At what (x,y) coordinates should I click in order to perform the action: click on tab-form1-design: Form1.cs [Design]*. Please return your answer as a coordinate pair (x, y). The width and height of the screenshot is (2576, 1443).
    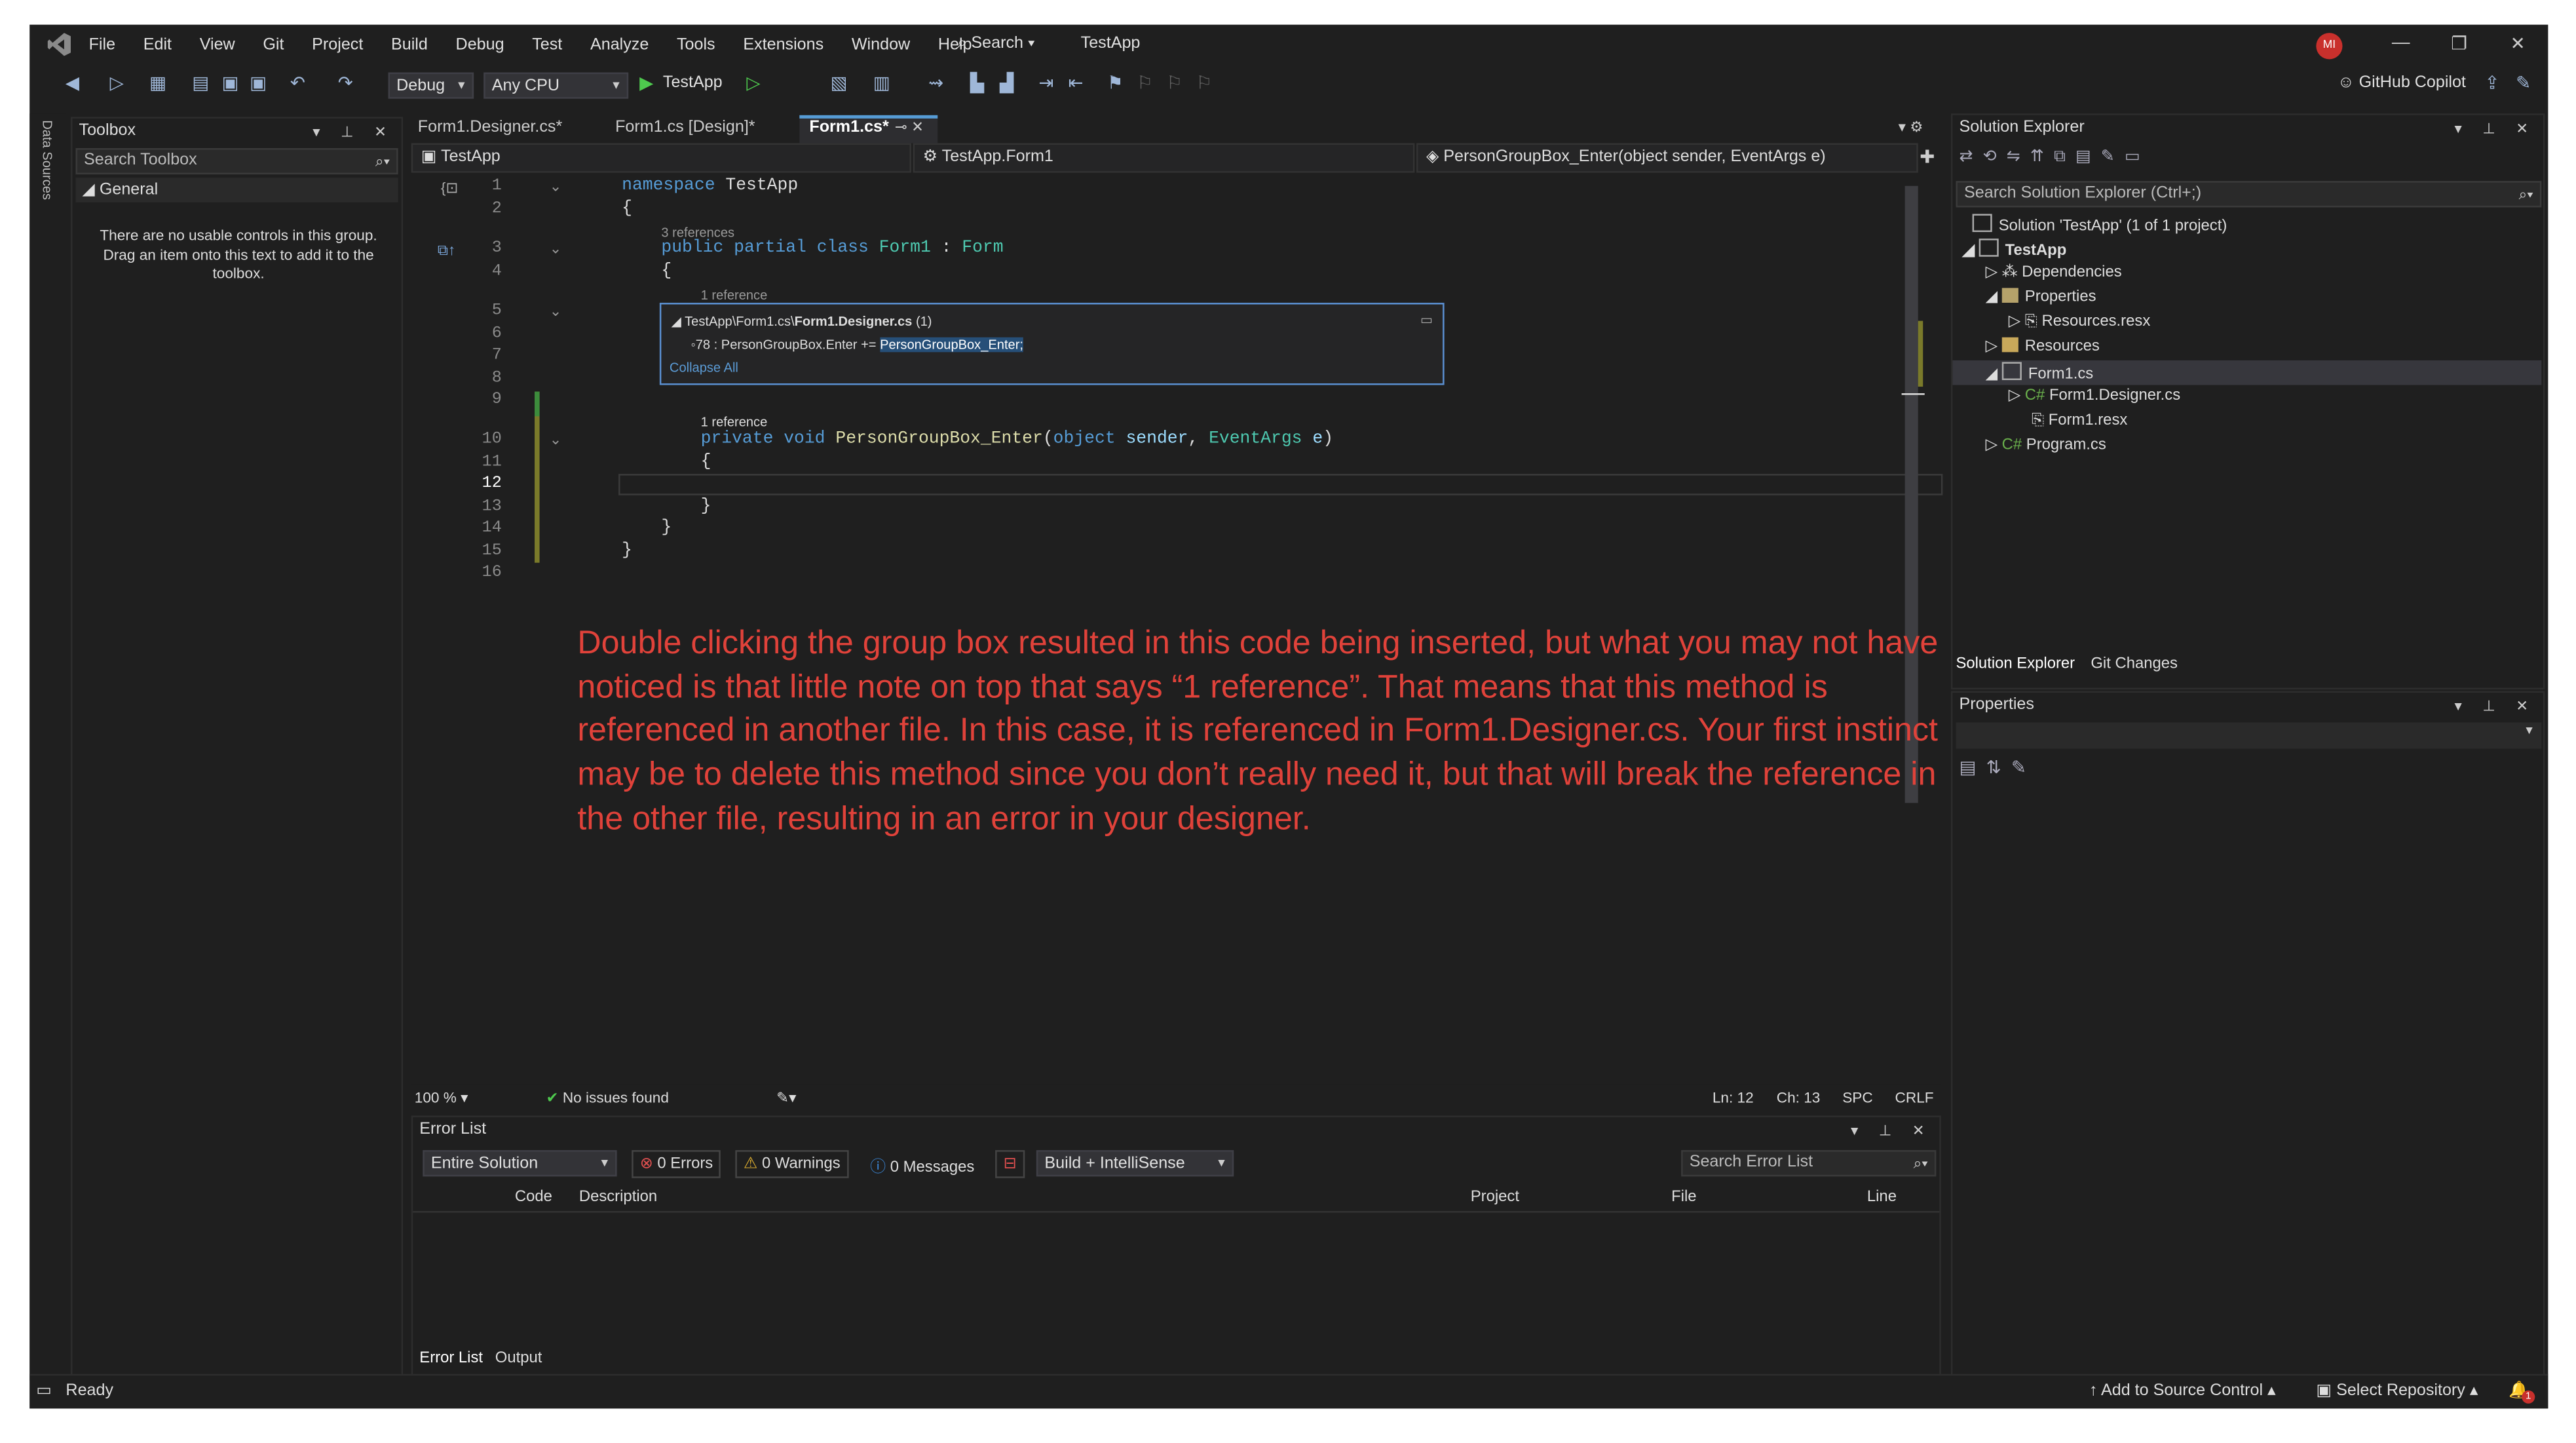
    Looking at the image, I should click on (685, 128).